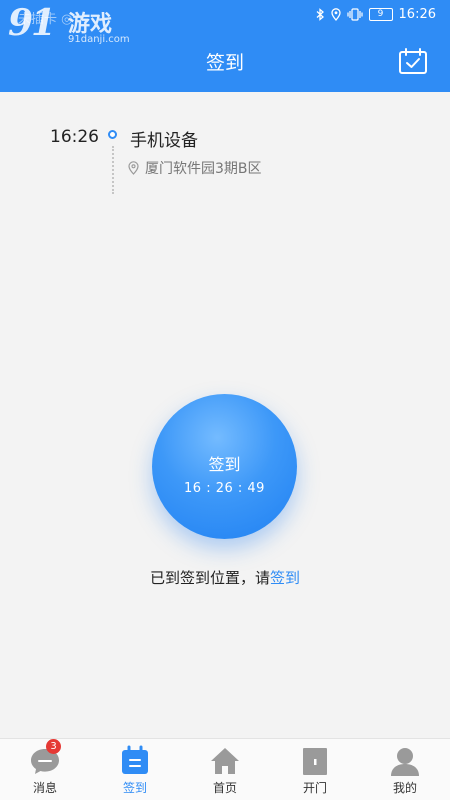 This screenshot has width=450, height=800. What do you see at coordinates (405, 762) in the screenshot?
I see `user-icon` at bounding box center [405, 762].